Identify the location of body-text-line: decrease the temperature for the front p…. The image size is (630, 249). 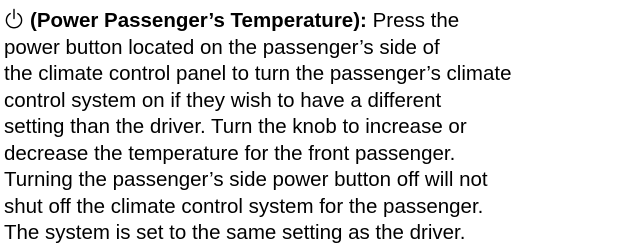
(230, 153).